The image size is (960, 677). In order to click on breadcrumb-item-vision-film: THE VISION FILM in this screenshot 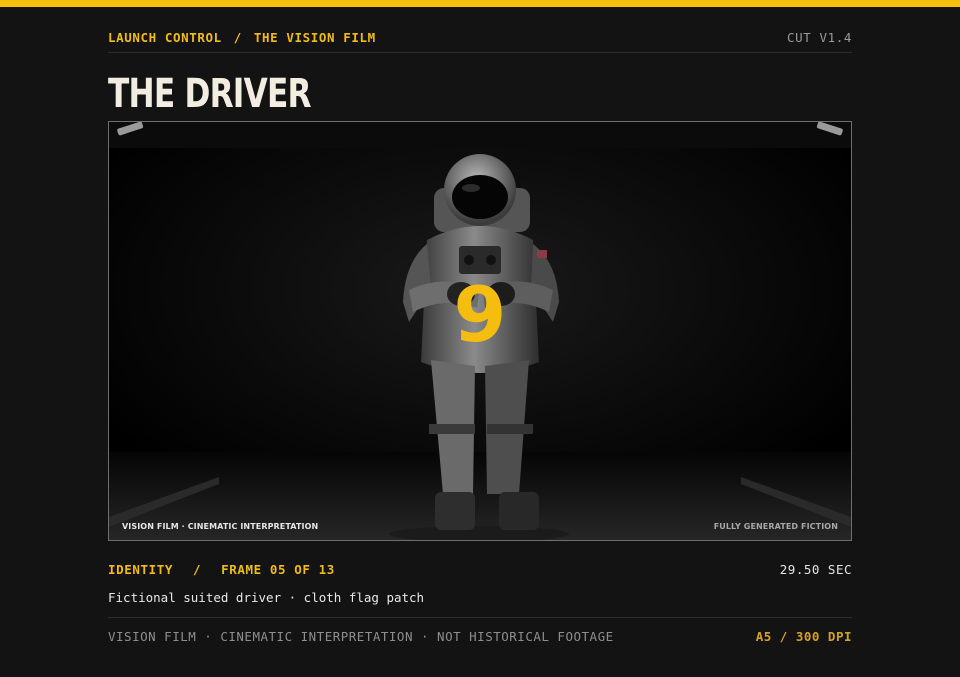, I will do `click(315, 37)`.